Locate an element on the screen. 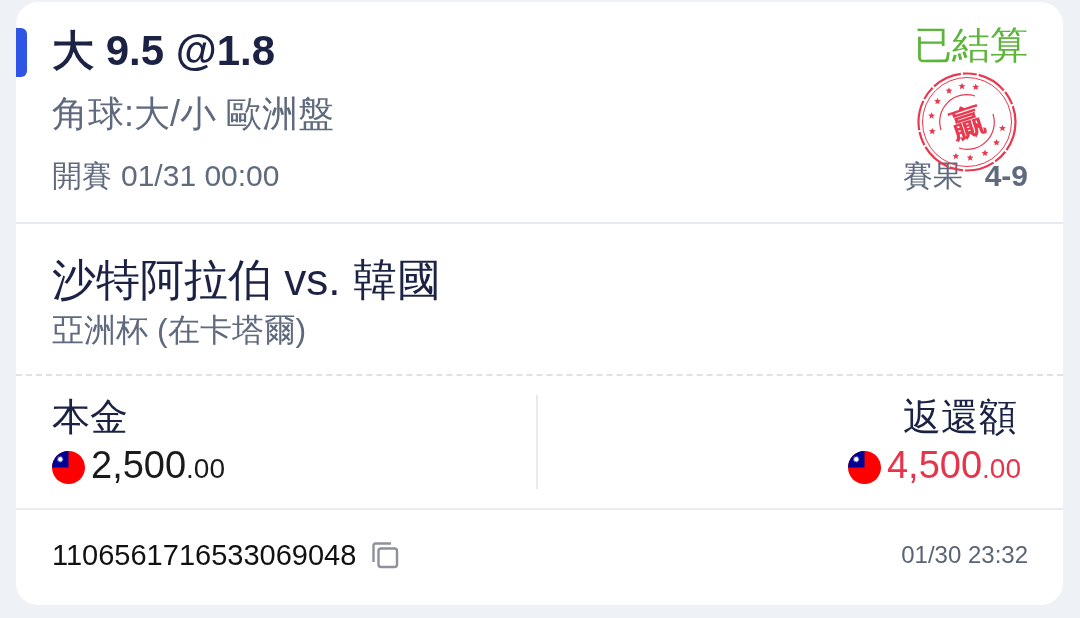  copy-button is located at coordinates (385, 554).